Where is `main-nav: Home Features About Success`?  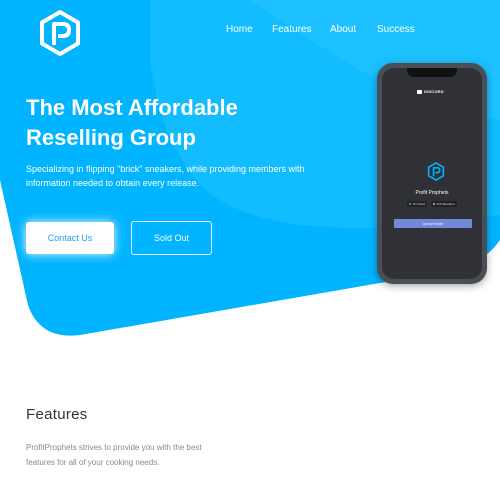
main-nav: Home Features About Success is located at coordinates (320, 31).